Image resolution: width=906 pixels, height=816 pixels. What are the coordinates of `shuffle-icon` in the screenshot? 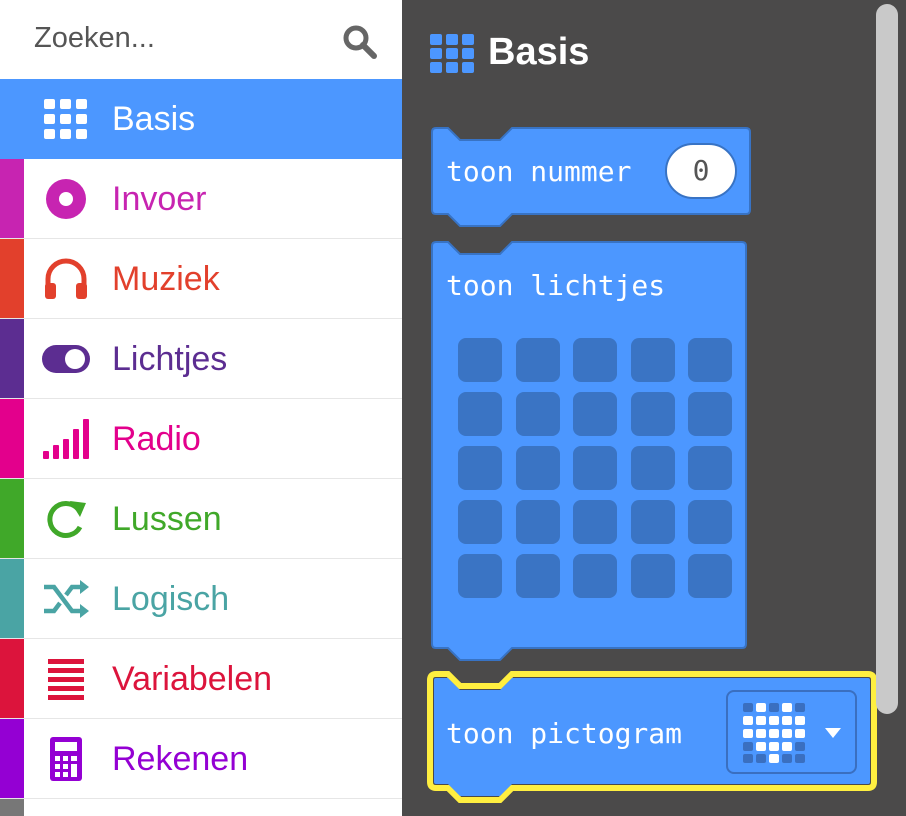 It's located at (66, 599).